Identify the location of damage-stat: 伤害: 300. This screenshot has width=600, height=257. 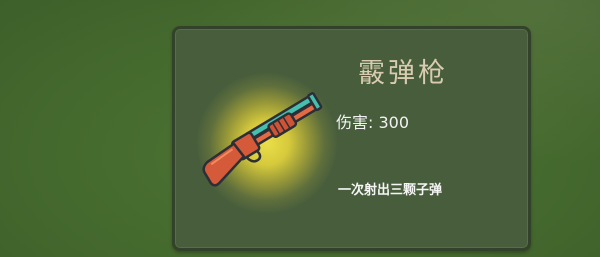
(373, 122).